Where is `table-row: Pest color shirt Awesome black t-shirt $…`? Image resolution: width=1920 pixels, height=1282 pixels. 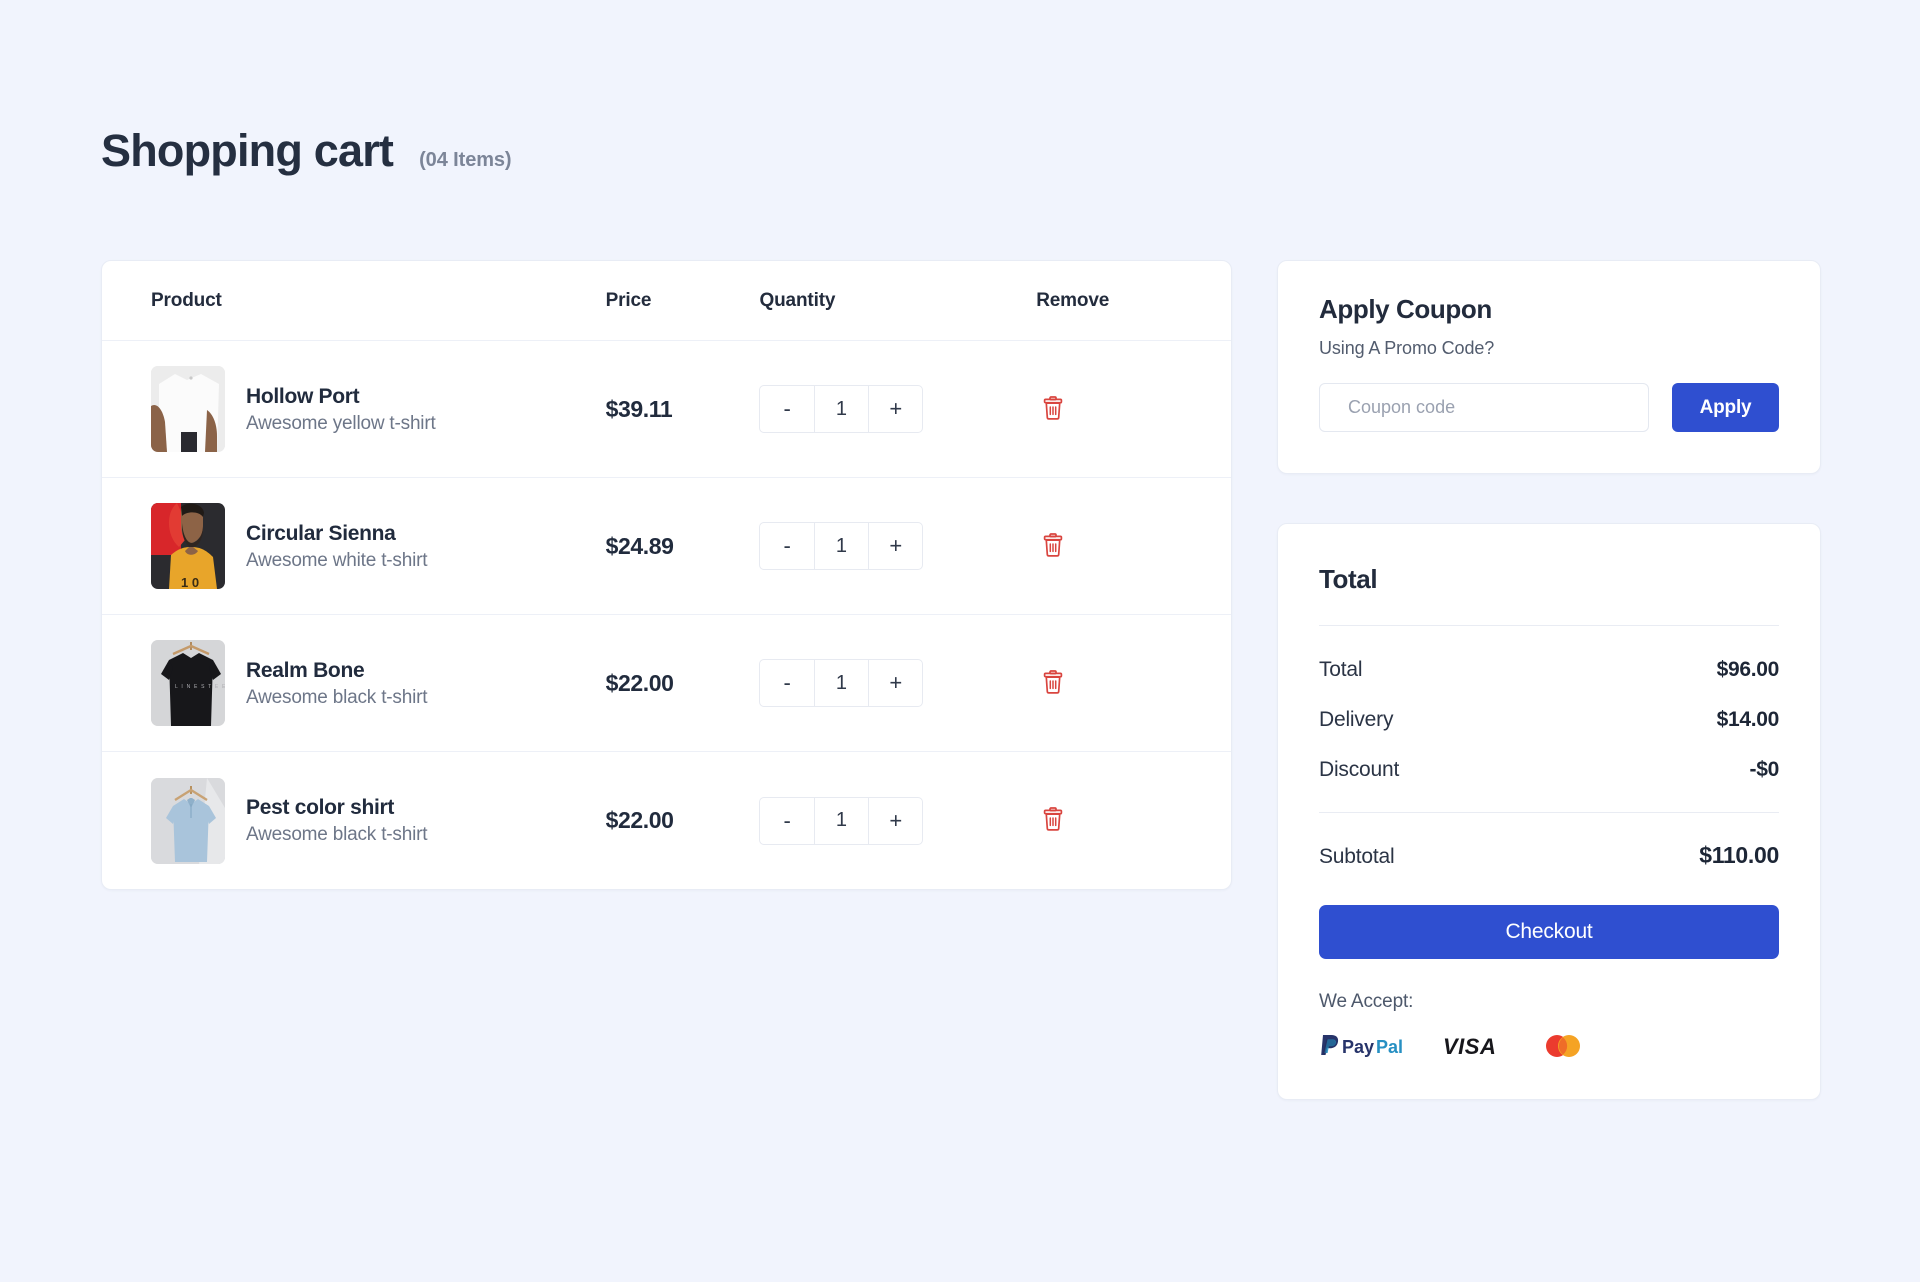 table-row: Pest color shirt Awesome black t-shirt $… is located at coordinates (666, 820).